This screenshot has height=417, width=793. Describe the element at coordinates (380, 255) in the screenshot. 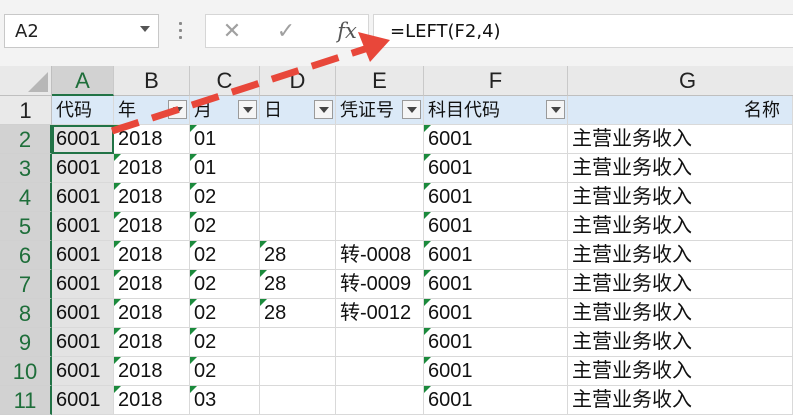

I see `table-cell: 转-0008` at that location.